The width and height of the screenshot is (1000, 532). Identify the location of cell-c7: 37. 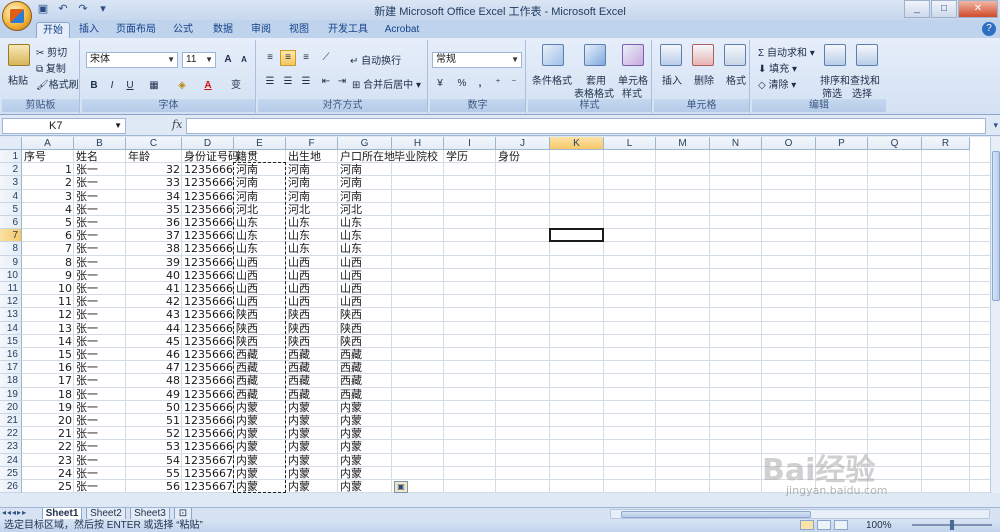
(154, 235).